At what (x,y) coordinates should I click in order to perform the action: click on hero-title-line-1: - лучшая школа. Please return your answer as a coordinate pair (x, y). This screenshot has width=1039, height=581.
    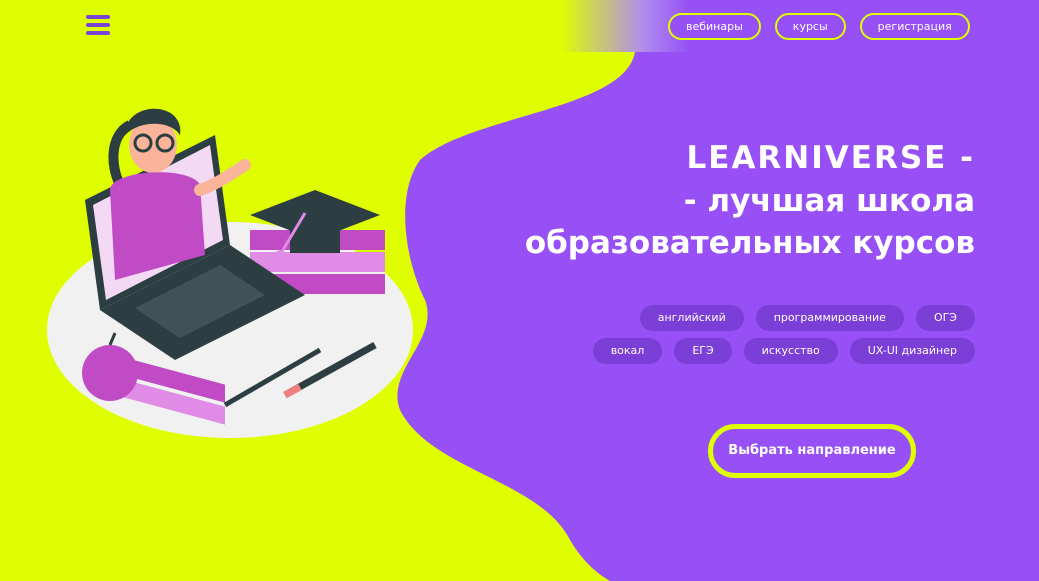
    Looking at the image, I should click on (829, 201).